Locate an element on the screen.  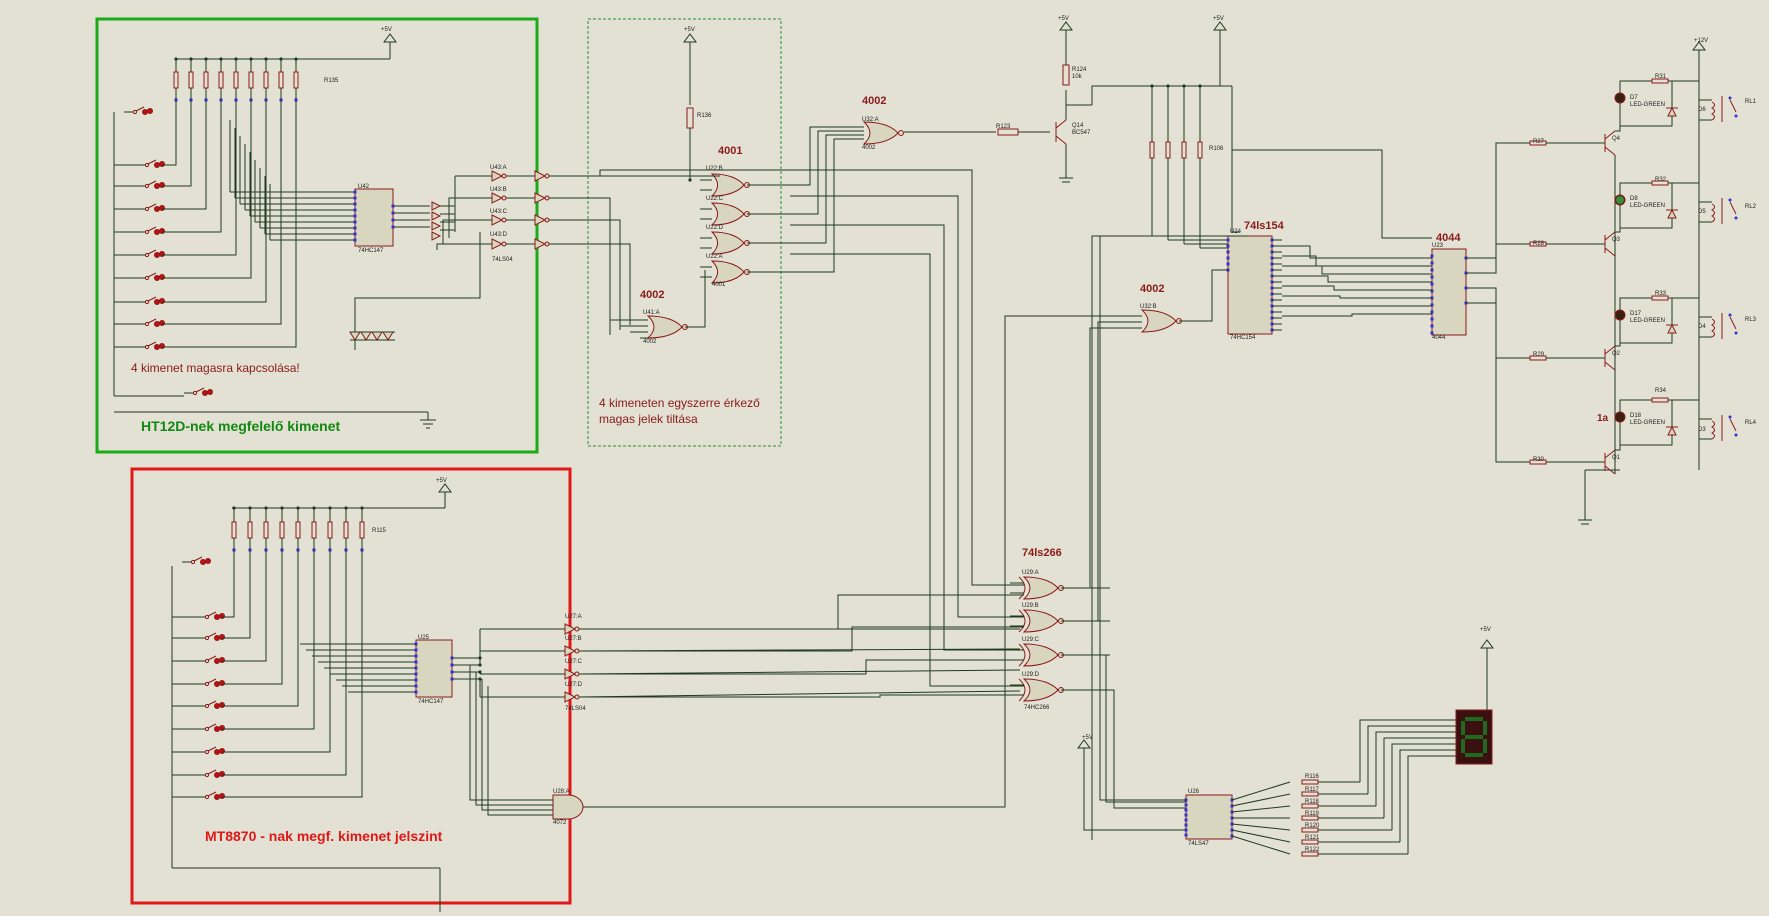
label-q3: Q3 is located at coordinates (1616, 240).